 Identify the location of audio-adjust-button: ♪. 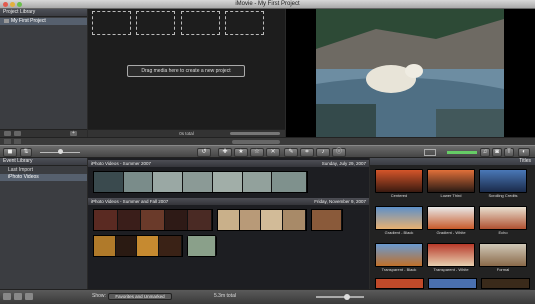
(323, 152).